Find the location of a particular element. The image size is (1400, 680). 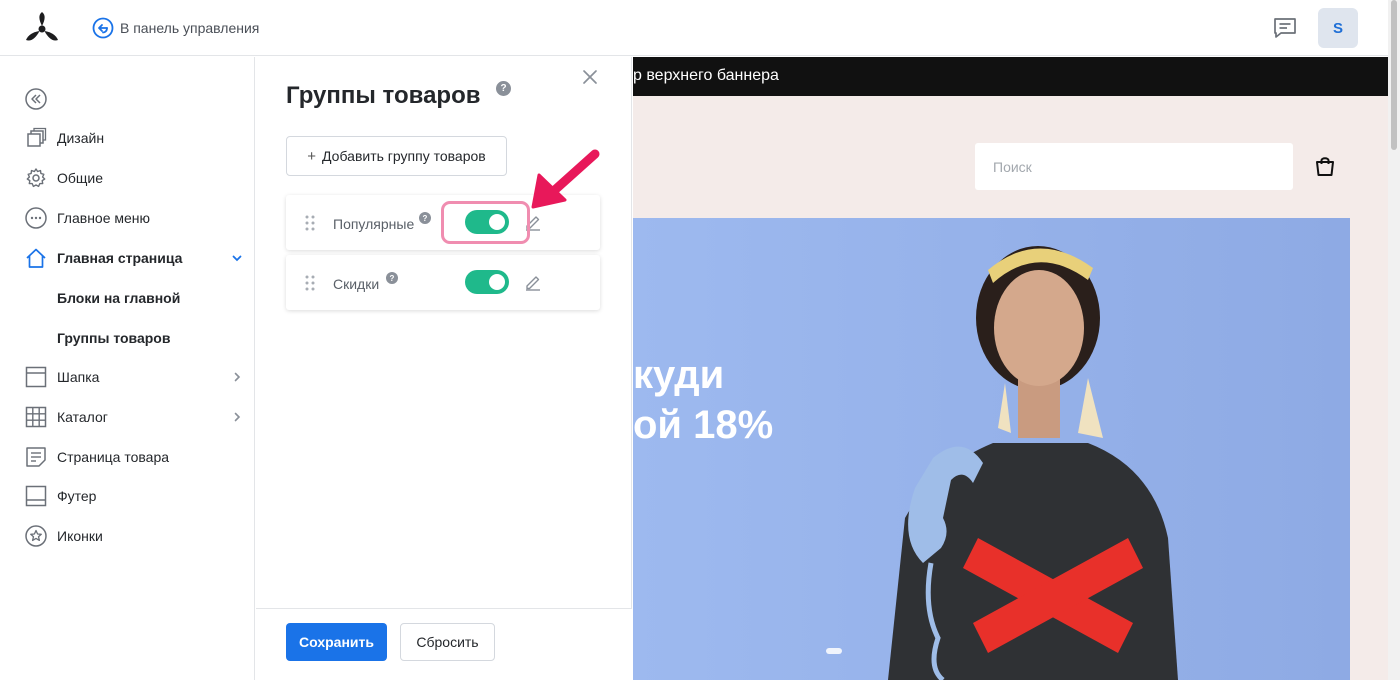

gear-icon is located at coordinates (36, 178).